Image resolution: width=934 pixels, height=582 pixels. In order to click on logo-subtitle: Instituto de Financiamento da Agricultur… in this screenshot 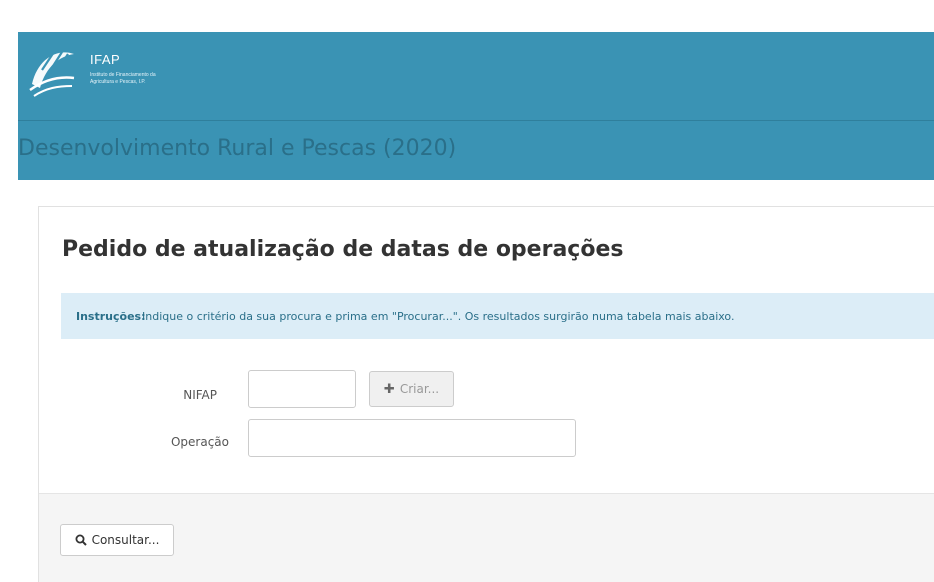, I will do `click(123, 78)`.